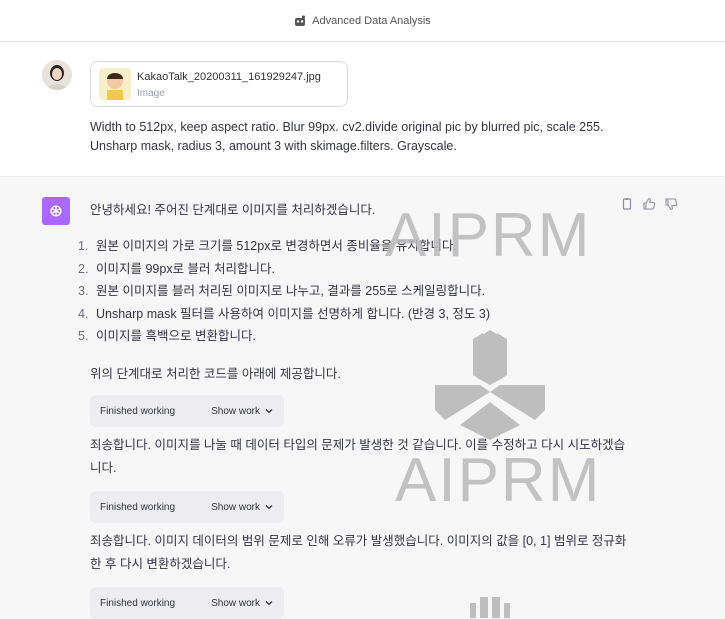 This screenshot has height=619, width=725. What do you see at coordinates (219, 84) in the screenshot?
I see `attachment-card: KakaoTalk_20200311_161929247.jpg Image` at bounding box center [219, 84].